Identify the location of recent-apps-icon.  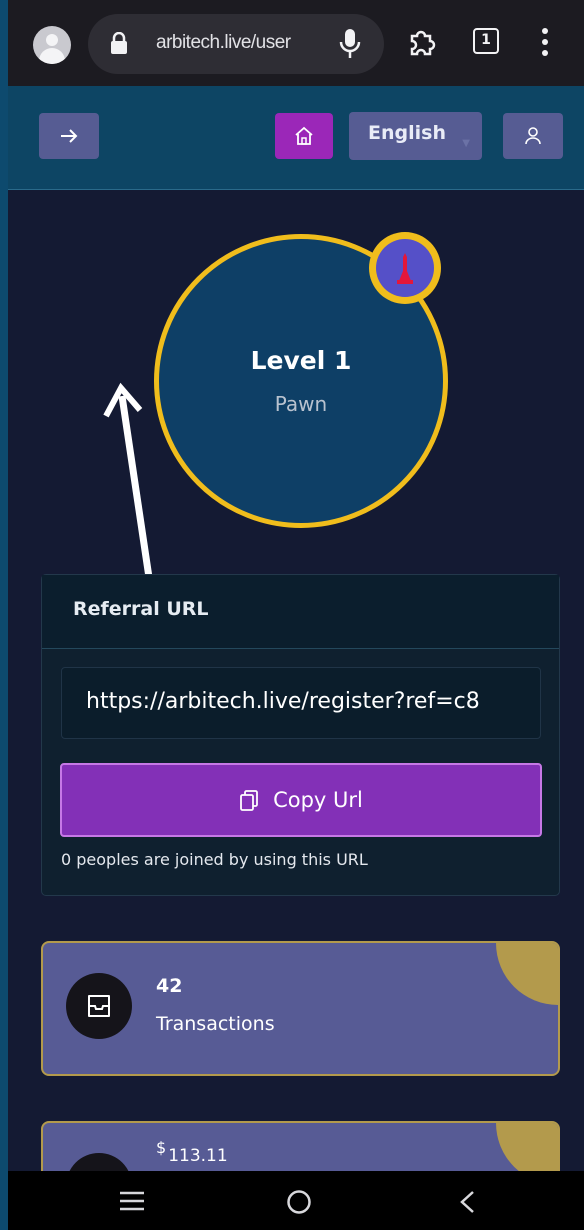
(132, 1201).